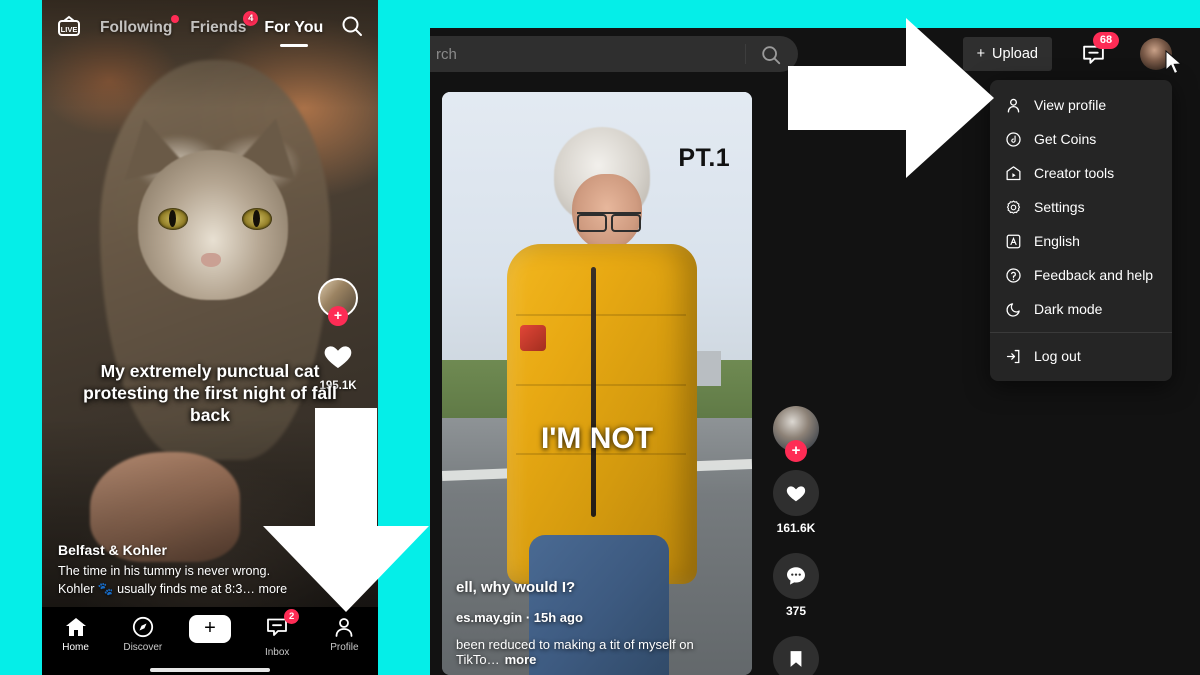 The image size is (1200, 675). I want to click on logout-icon, so click(1013, 356).